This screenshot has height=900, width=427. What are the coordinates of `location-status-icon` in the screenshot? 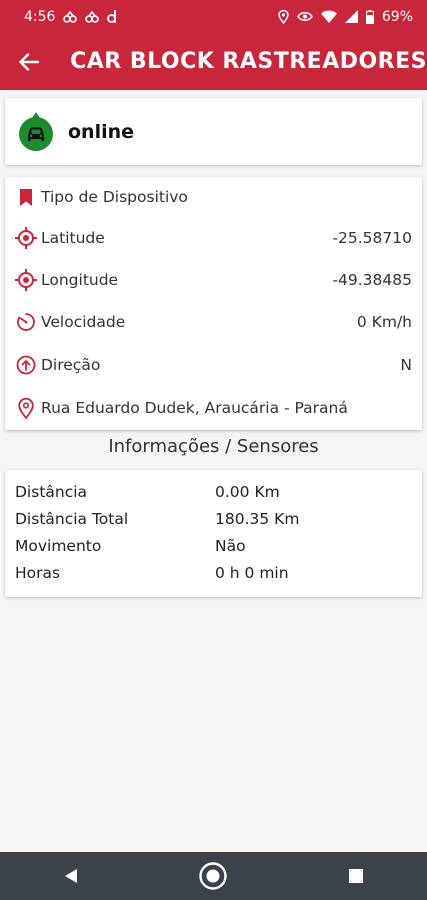 It's located at (283, 16).